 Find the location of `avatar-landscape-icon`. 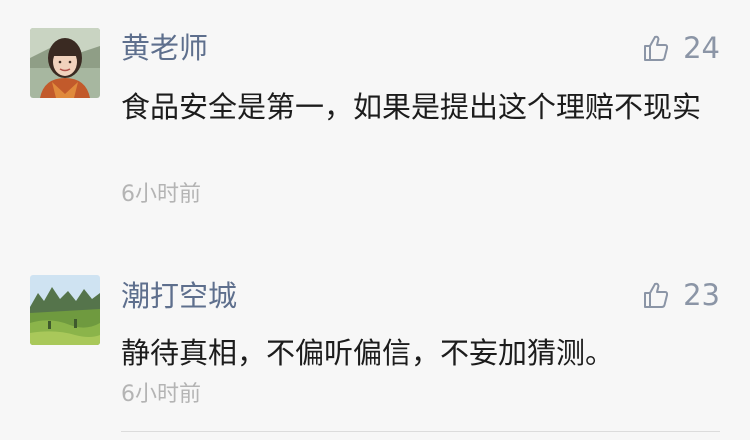

avatar-landscape-icon is located at coordinates (65, 310).